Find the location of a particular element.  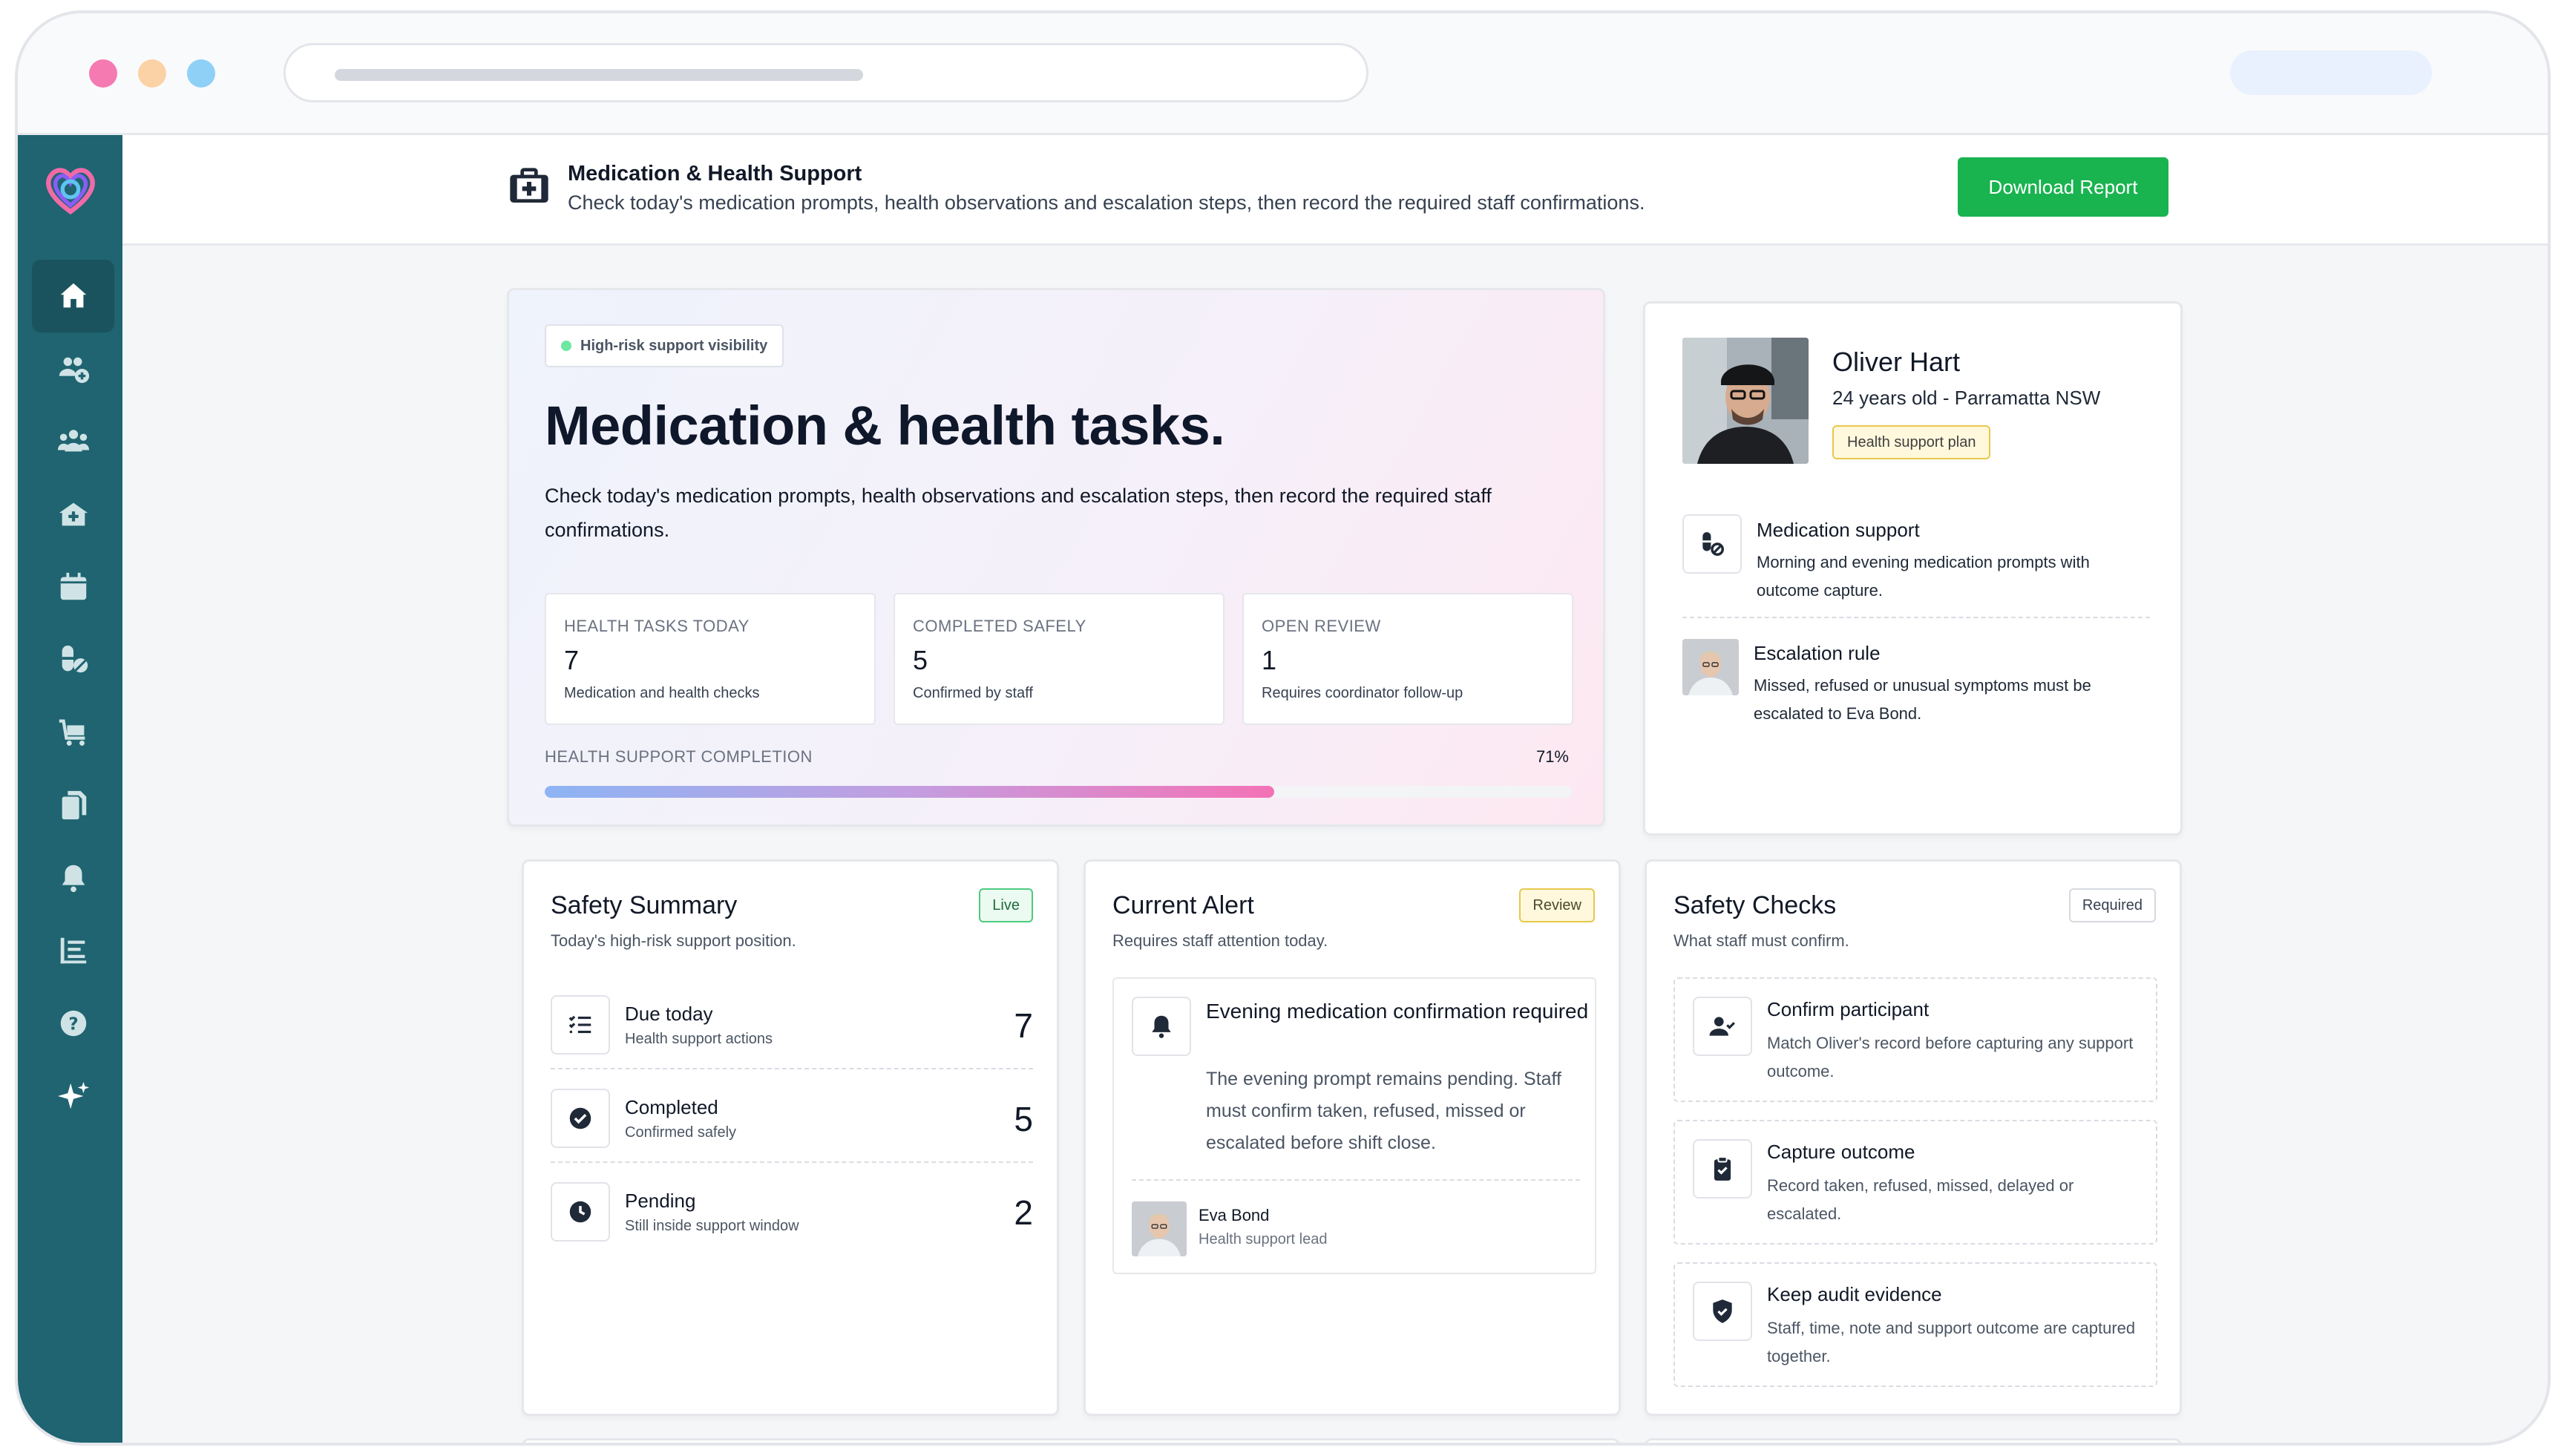

user-check-icon-box is located at coordinates (1722, 1027).